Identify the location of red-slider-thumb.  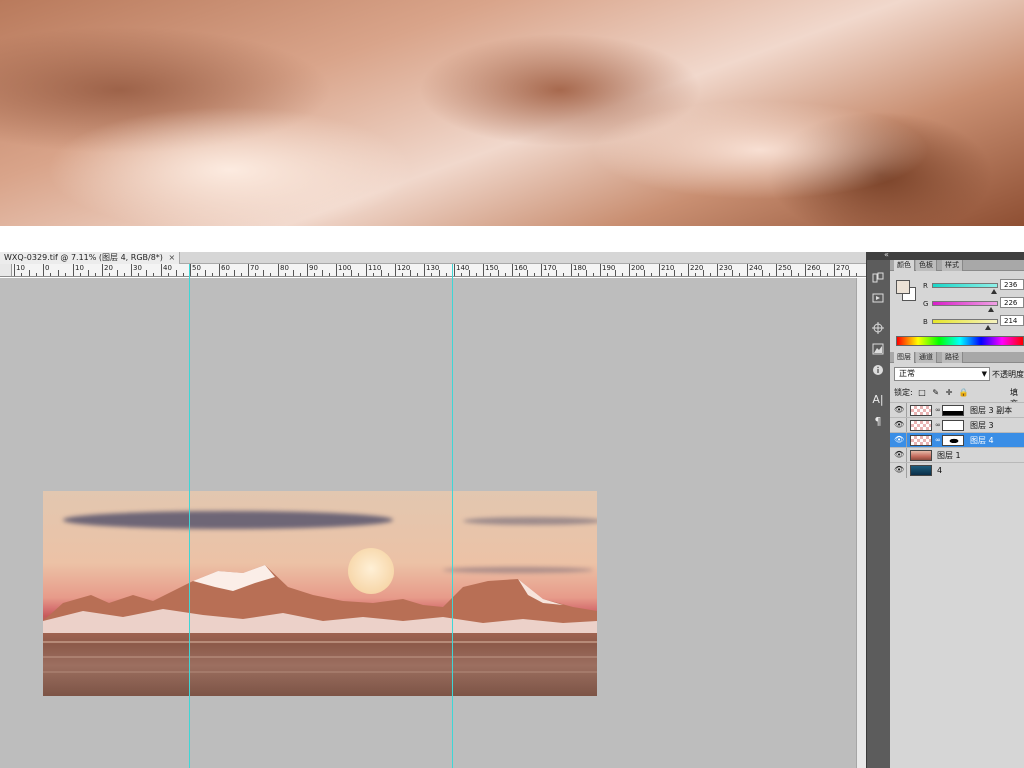
(994, 291).